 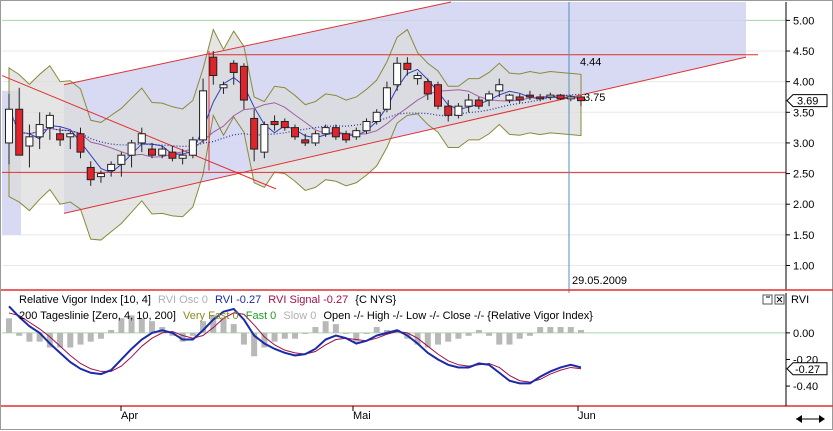 What do you see at coordinates (803, 205) in the screenshot?
I see `y-tick-label: 2.00` at bounding box center [803, 205].